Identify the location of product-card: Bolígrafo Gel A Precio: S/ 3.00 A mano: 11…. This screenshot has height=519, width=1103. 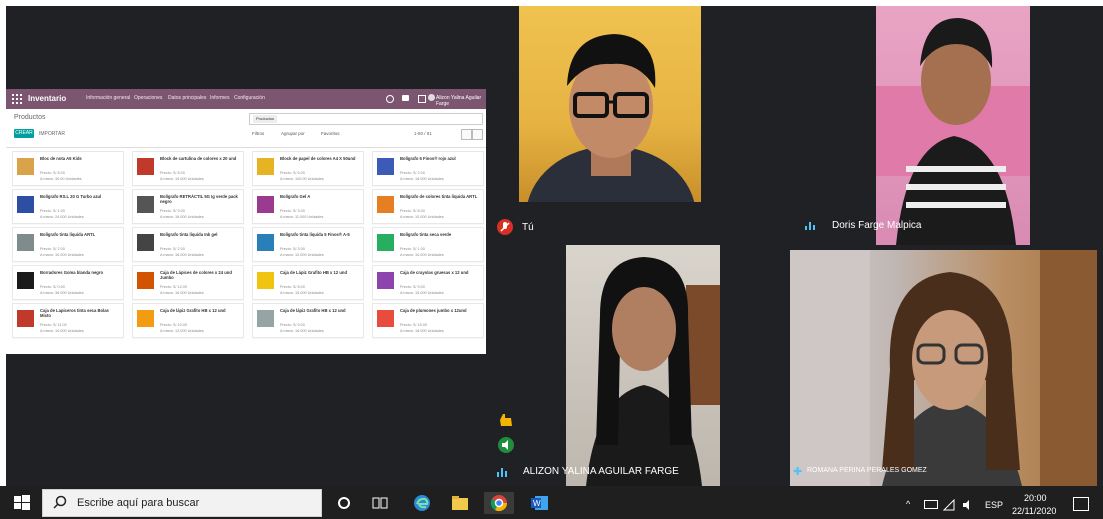
(308, 206).